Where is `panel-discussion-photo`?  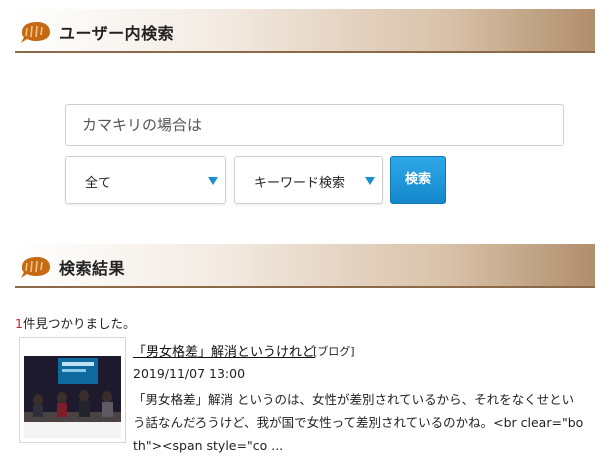 panel-discussion-photo is located at coordinates (72, 390).